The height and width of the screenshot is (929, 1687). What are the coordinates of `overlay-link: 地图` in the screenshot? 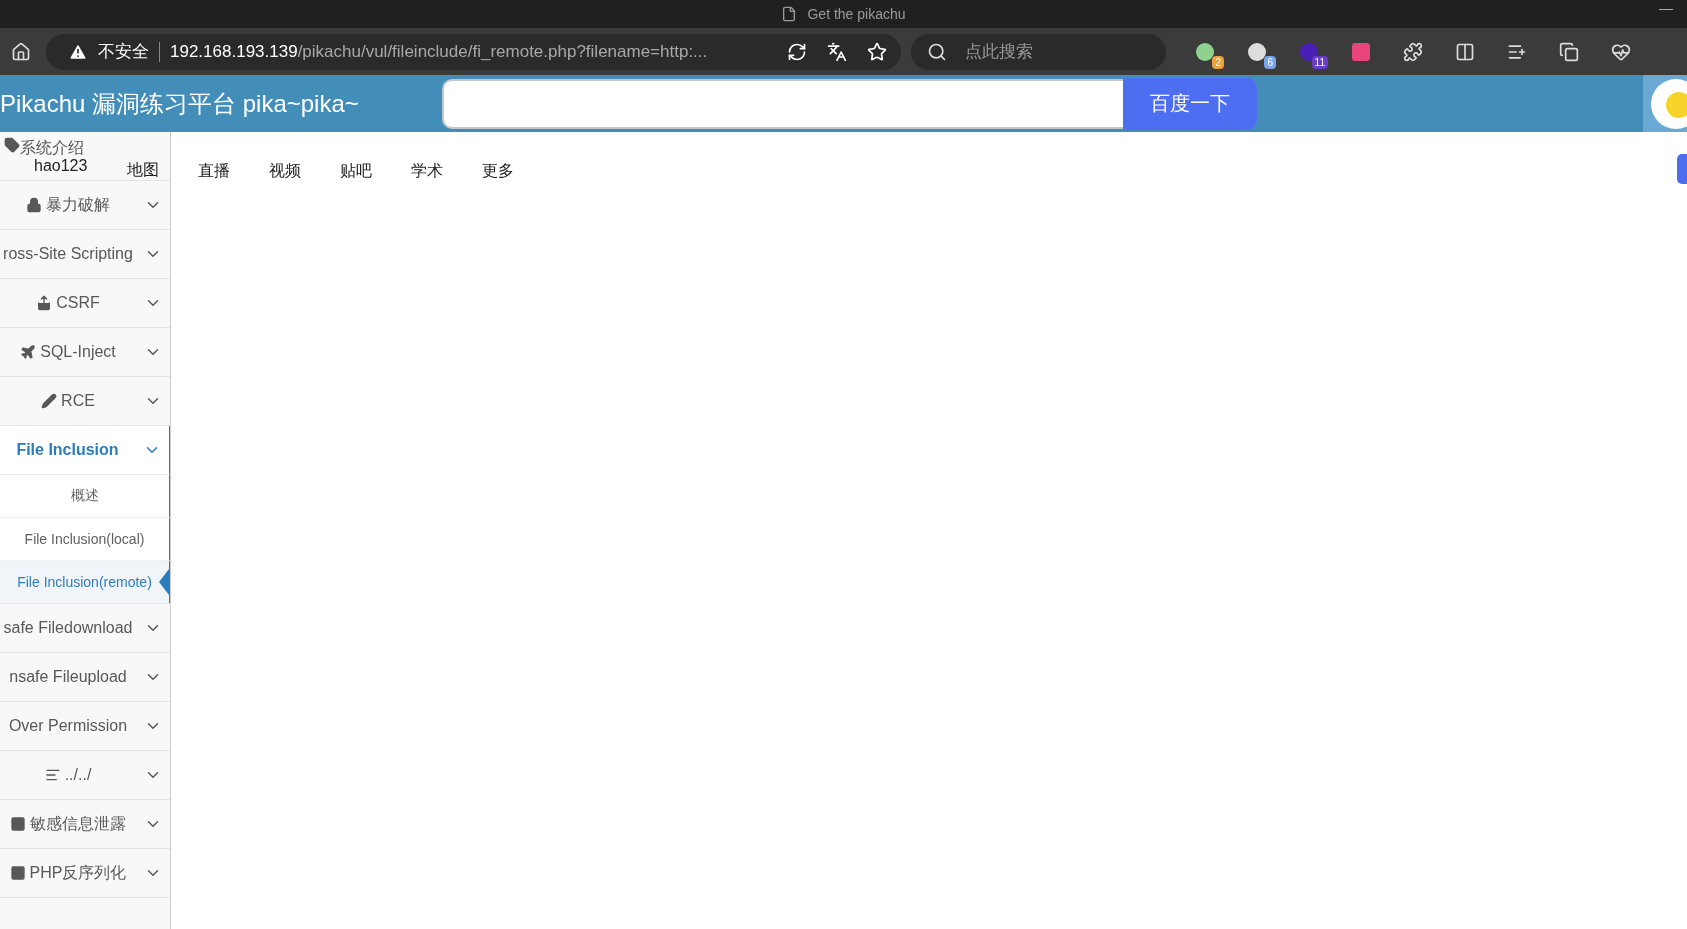 It's located at (143, 170).